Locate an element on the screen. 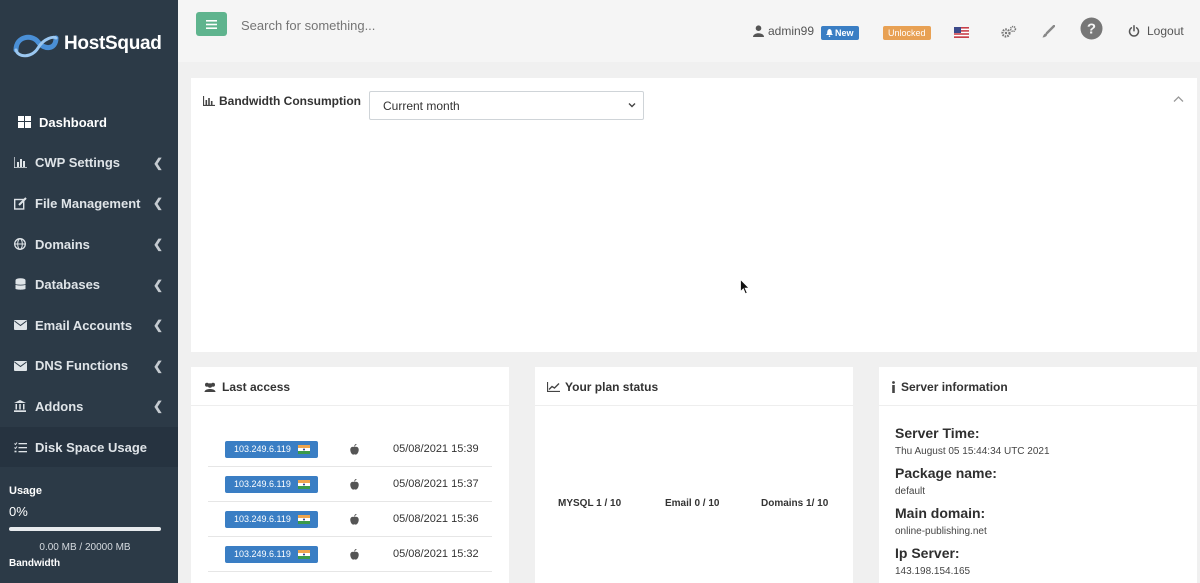  sidebar-item-dashboard: Dashboard is located at coordinates (89, 122).